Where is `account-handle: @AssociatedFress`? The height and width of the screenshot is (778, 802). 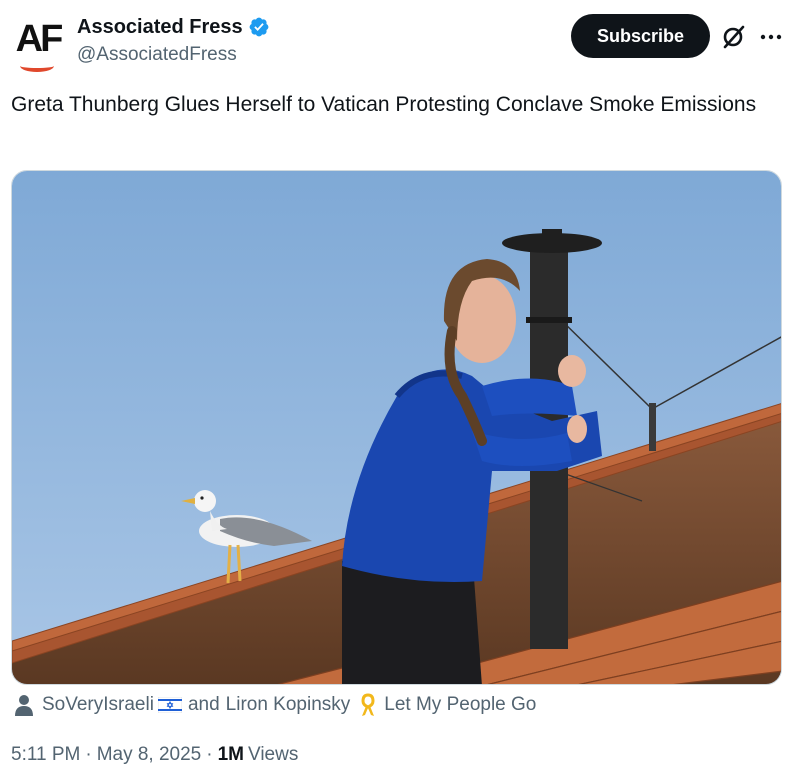 account-handle: @AssociatedFress is located at coordinates (157, 55).